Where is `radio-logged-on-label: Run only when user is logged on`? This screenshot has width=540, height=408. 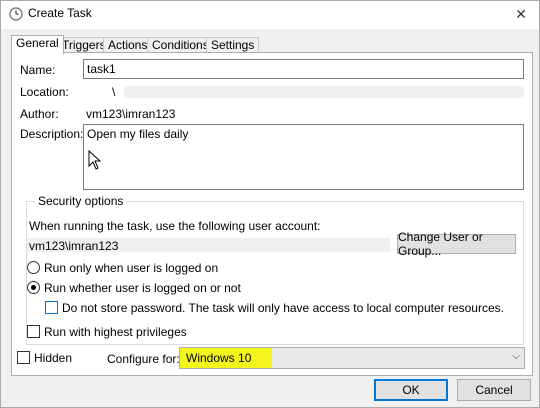
radio-logged-on-label: Run only when user is logged on is located at coordinates (131, 268).